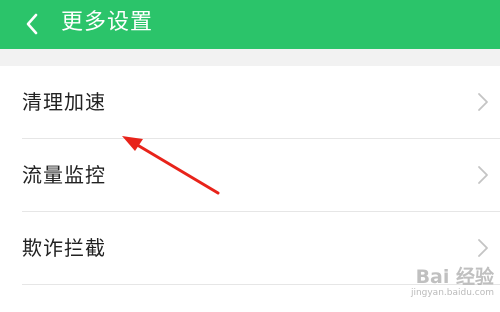 This screenshot has height=312, width=500. Describe the element at coordinates (107, 22) in the screenshot. I see `page-title: 更多设置` at that location.